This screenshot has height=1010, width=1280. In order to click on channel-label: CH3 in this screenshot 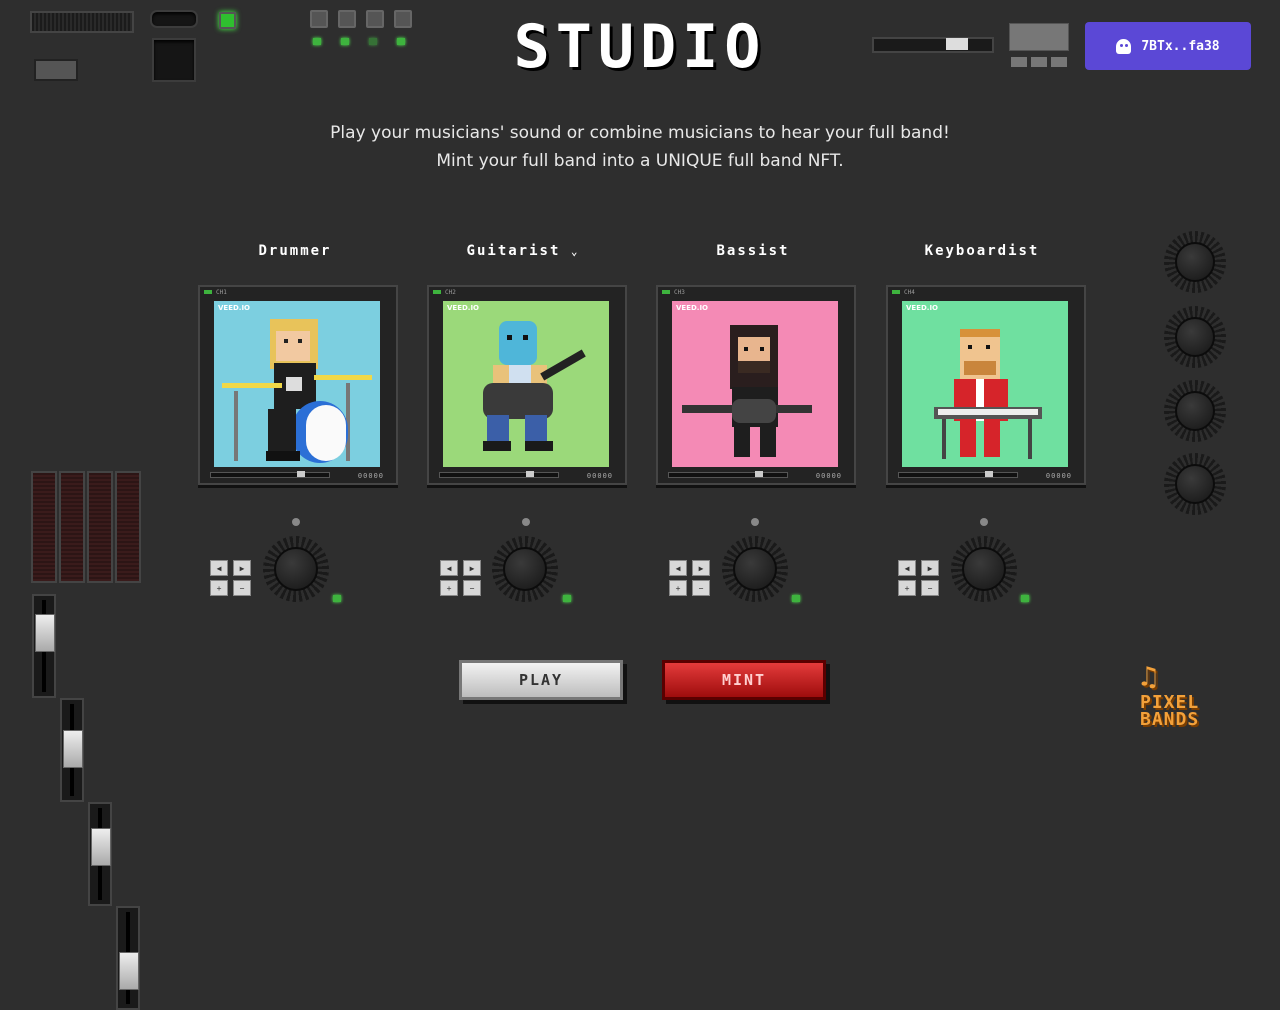, I will do `click(679, 292)`.